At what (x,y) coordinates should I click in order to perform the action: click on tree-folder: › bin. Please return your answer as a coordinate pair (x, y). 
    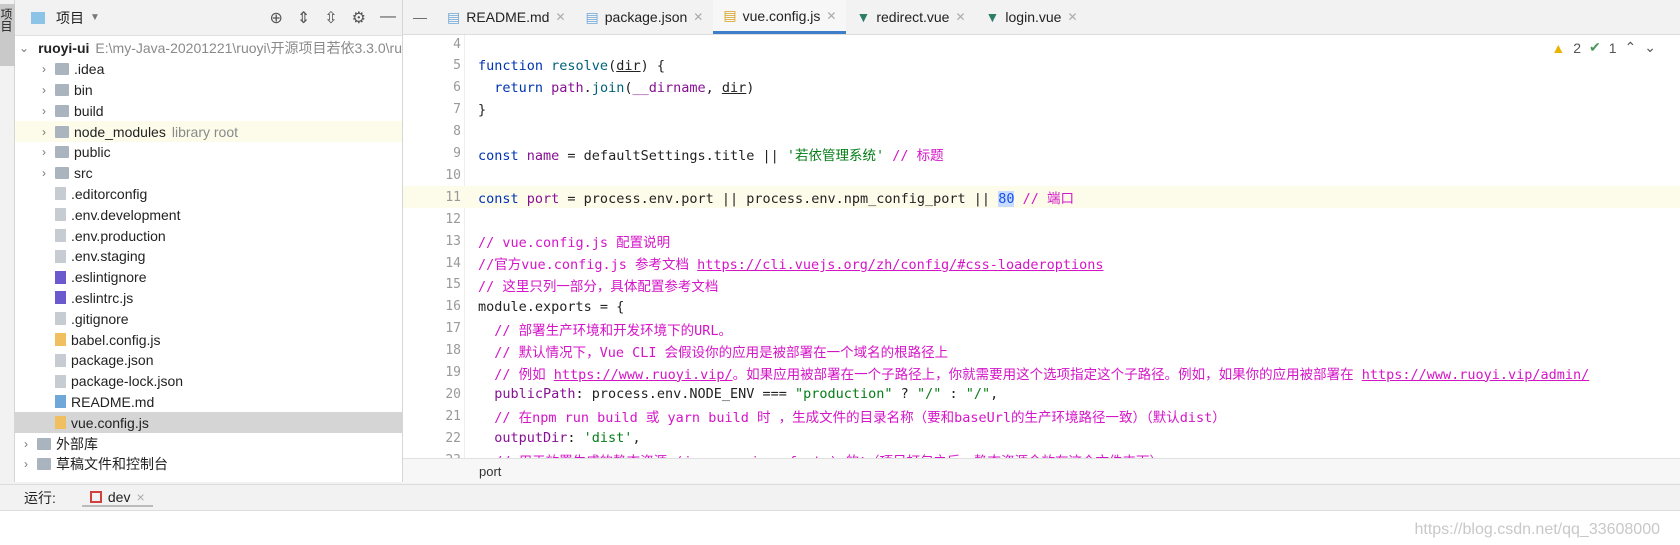
    Looking at the image, I should click on (208, 90).